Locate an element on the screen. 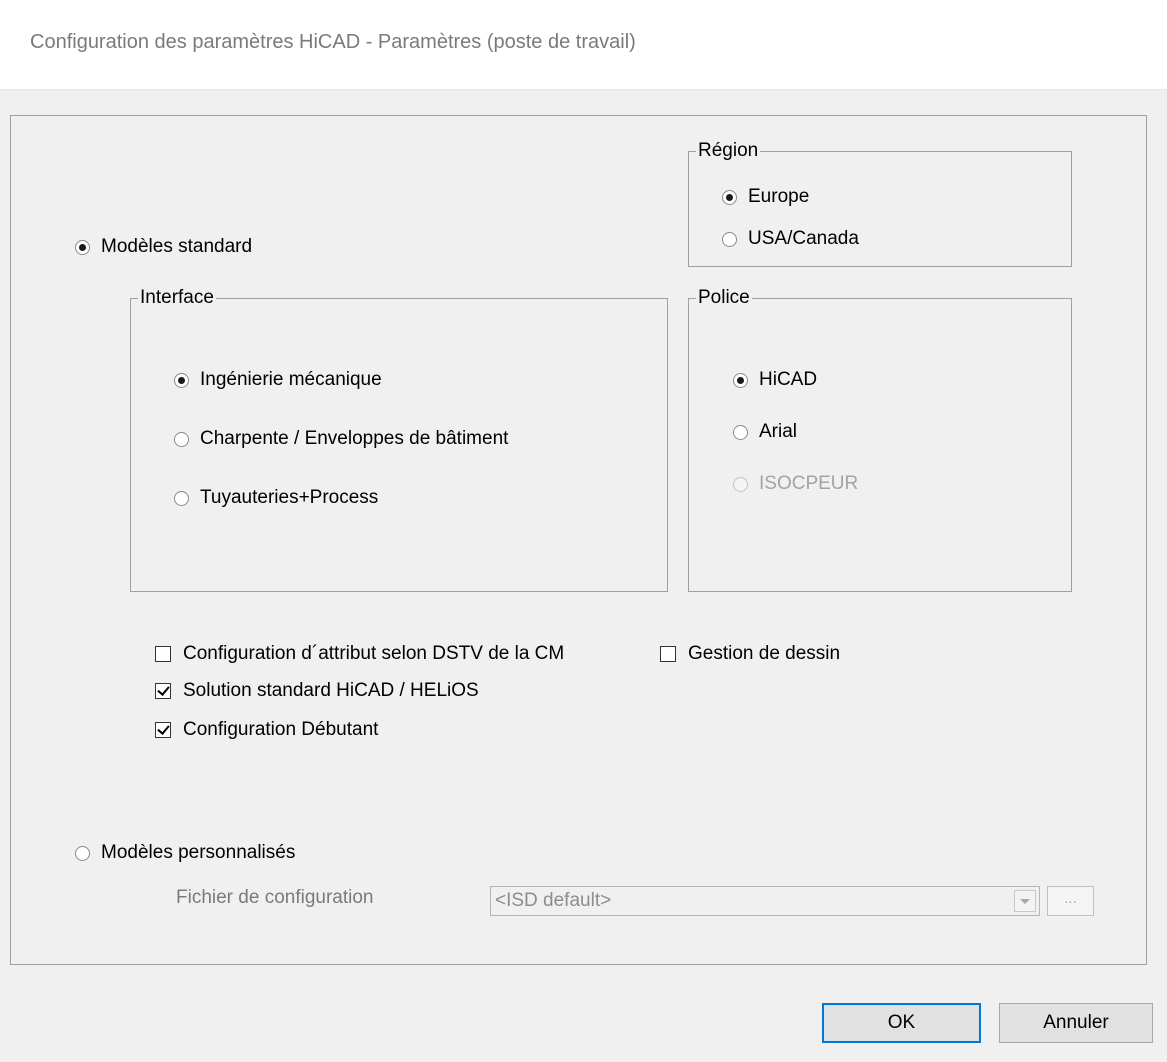 The width and height of the screenshot is (1167, 1062). drawing-management-checkbox: Gestion de dessin is located at coordinates (750, 654).